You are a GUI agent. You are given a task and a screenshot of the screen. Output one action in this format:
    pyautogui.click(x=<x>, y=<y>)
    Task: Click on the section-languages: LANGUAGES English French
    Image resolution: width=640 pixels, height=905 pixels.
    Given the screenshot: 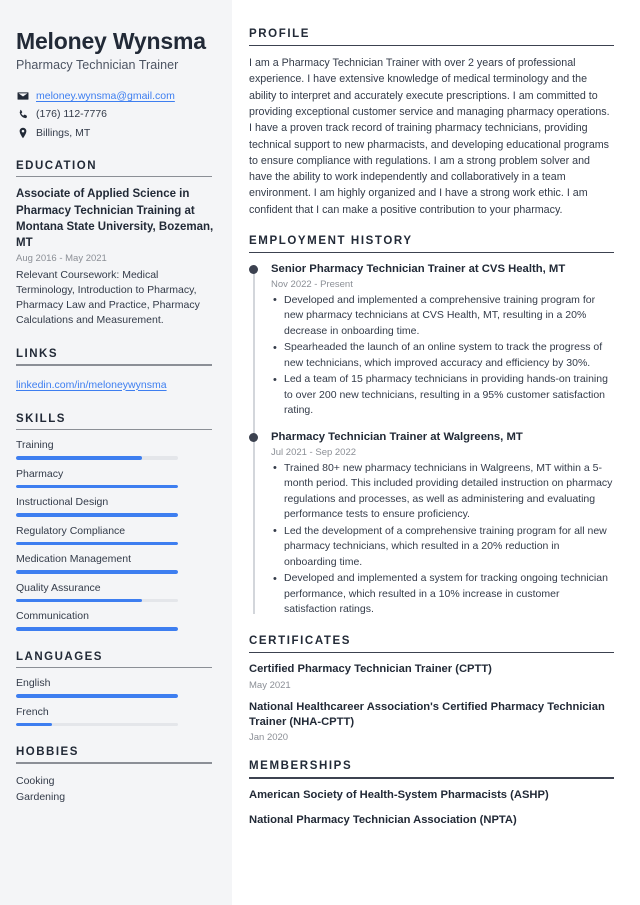 What is the action you would take?
    pyautogui.click(x=115, y=689)
    